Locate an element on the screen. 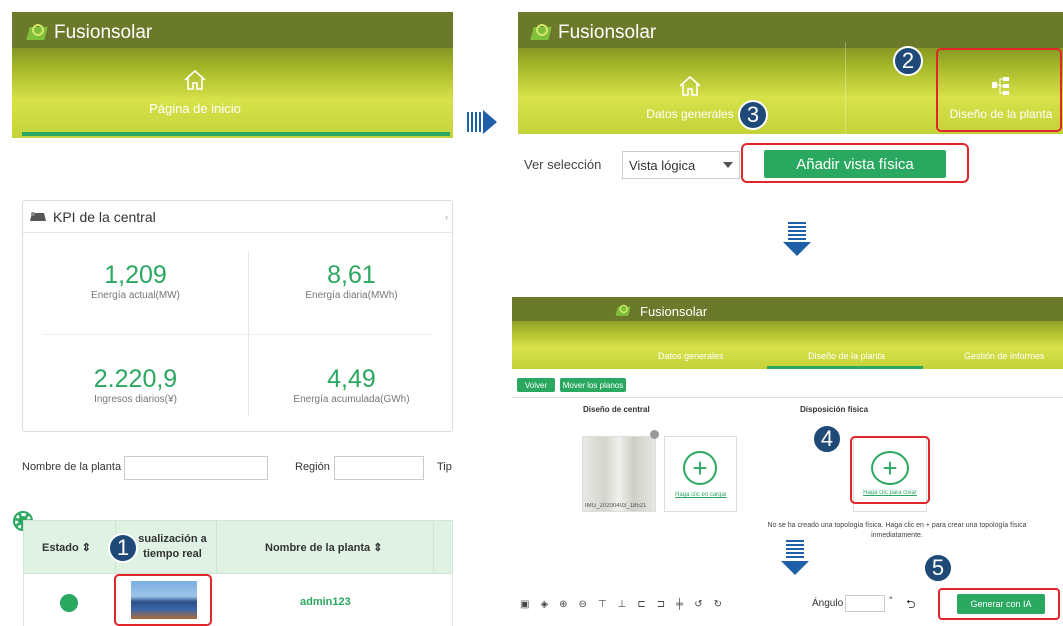 This screenshot has height=626, width=1063. tab-overview-label: Datos generales is located at coordinates (690, 114).